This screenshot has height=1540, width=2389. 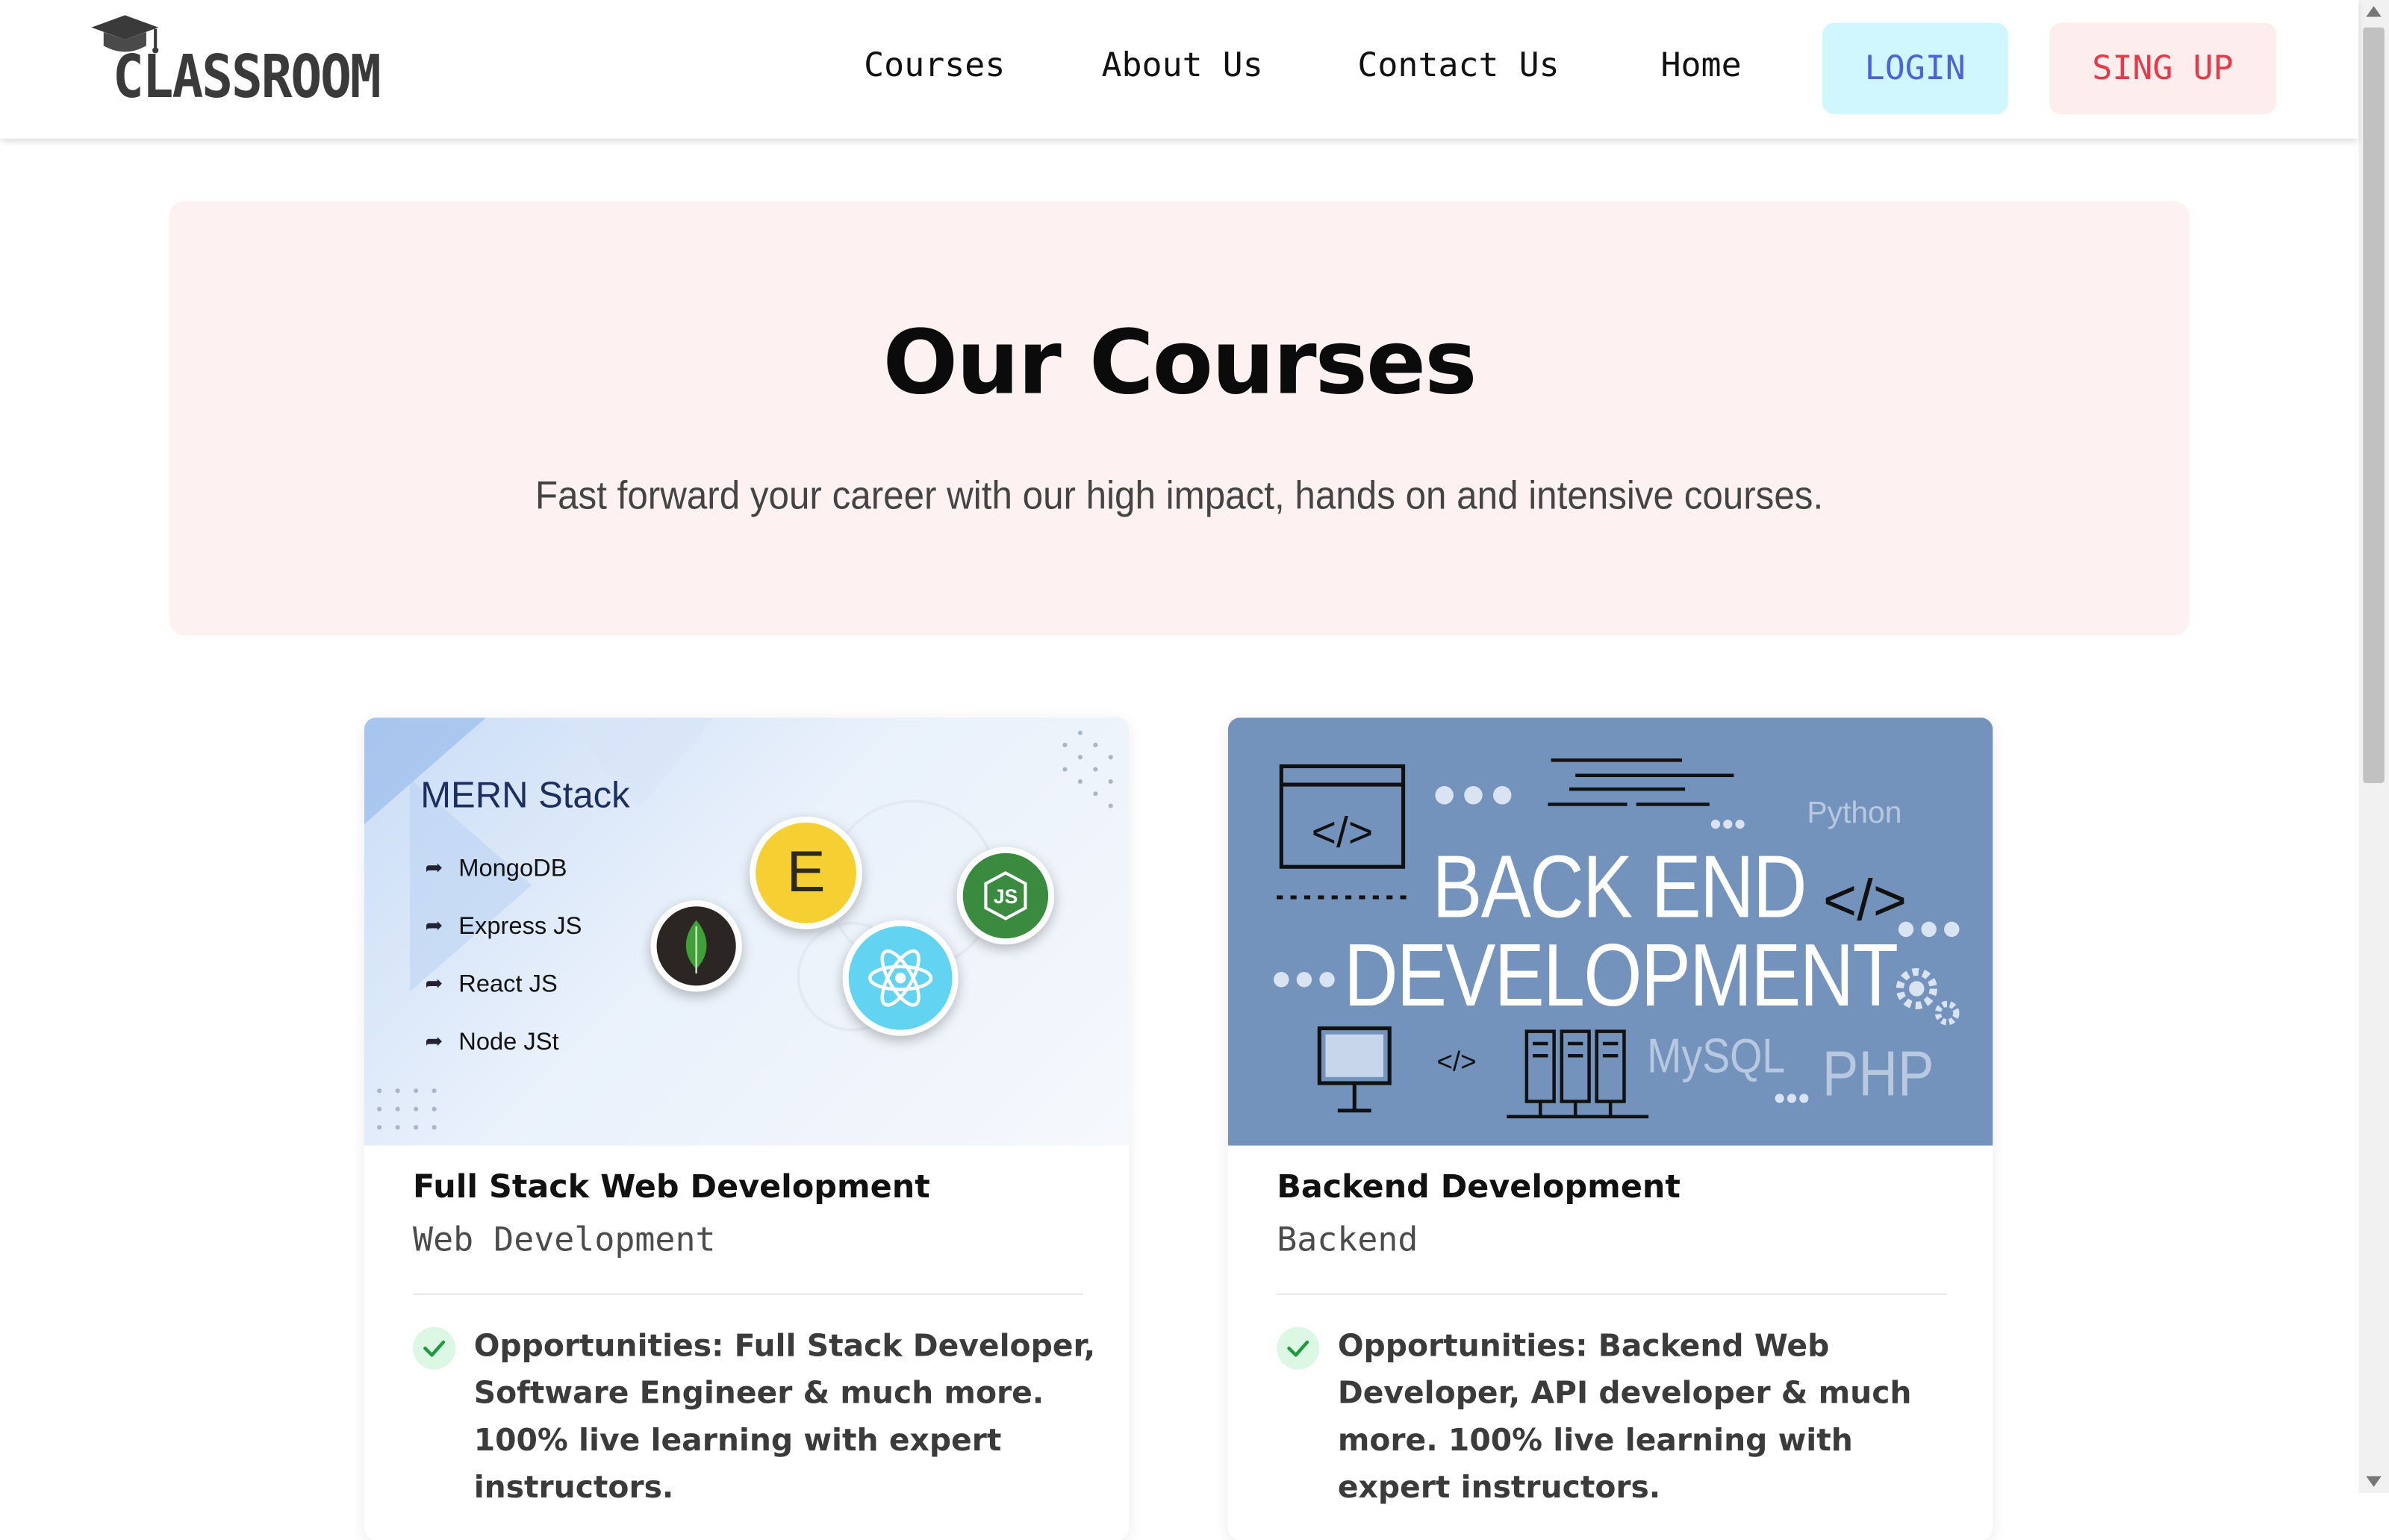 What do you see at coordinates (508, 985) in the screenshot?
I see `mern-item-react: React JS` at bounding box center [508, 985].